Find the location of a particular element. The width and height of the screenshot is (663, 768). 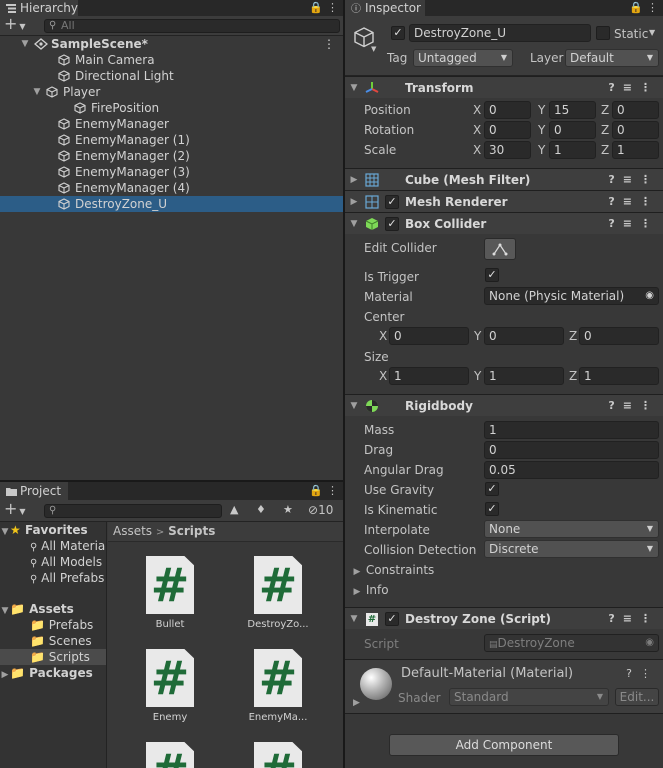

hierarchy-item: EnemyManager (2) is located at coordinates (171, 156).